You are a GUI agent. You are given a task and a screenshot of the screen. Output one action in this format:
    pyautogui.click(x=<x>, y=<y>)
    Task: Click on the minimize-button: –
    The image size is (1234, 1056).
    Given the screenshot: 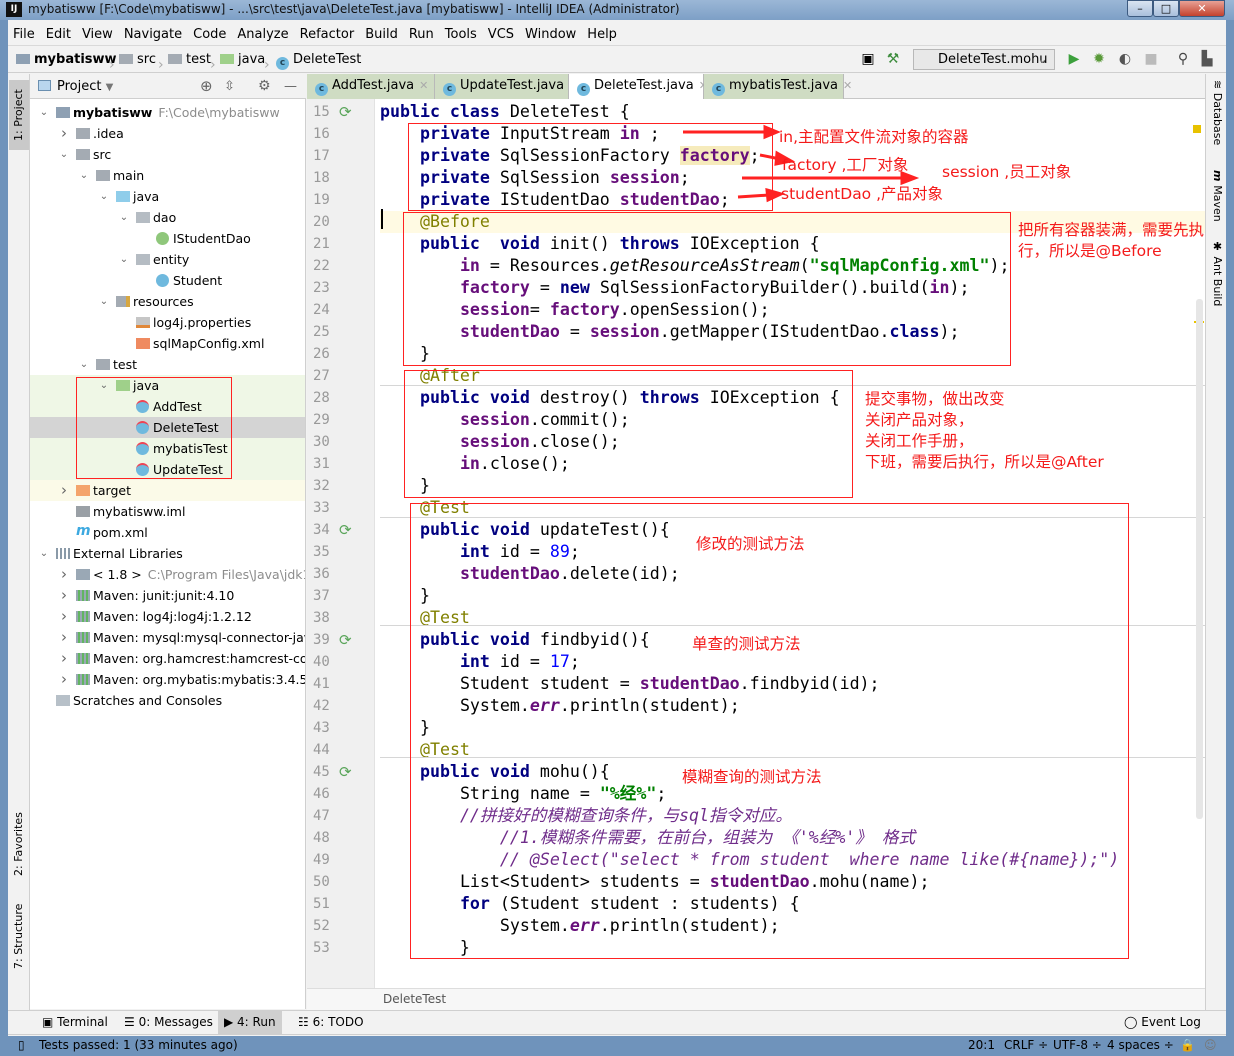 What is the action you would take?
    pyautogui.click(x=1140, y=8)
    